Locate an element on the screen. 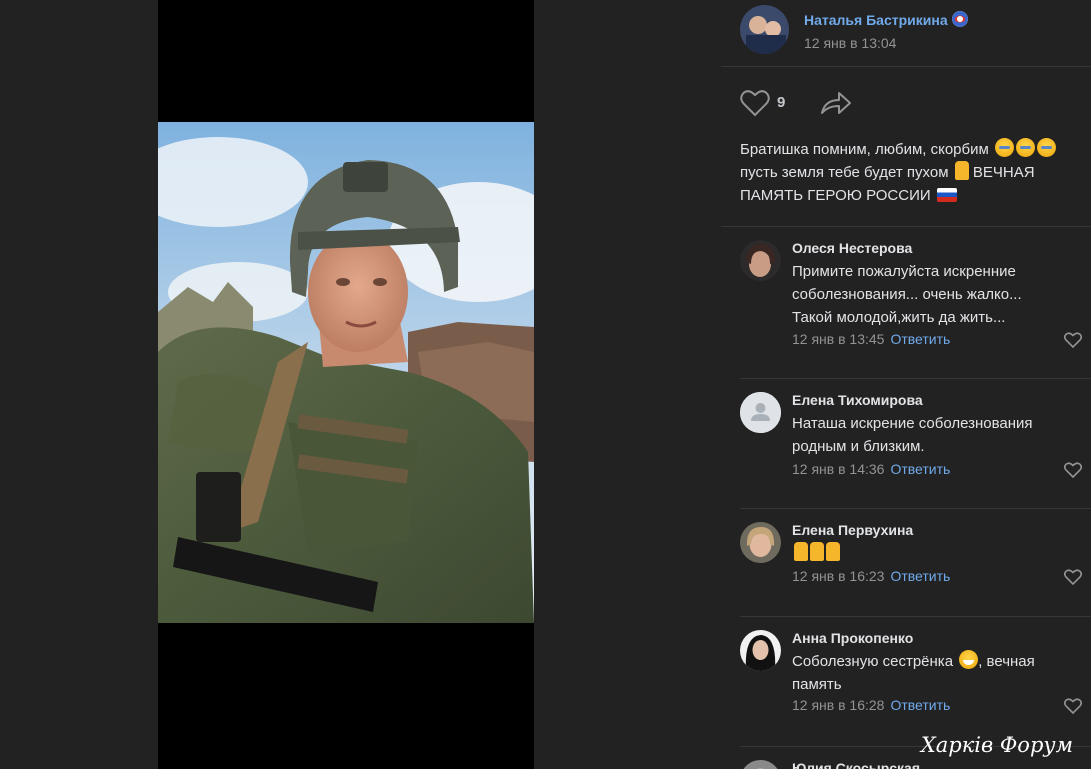  author-name: Наталья Бастрикина is located at coordinates (886, 19).